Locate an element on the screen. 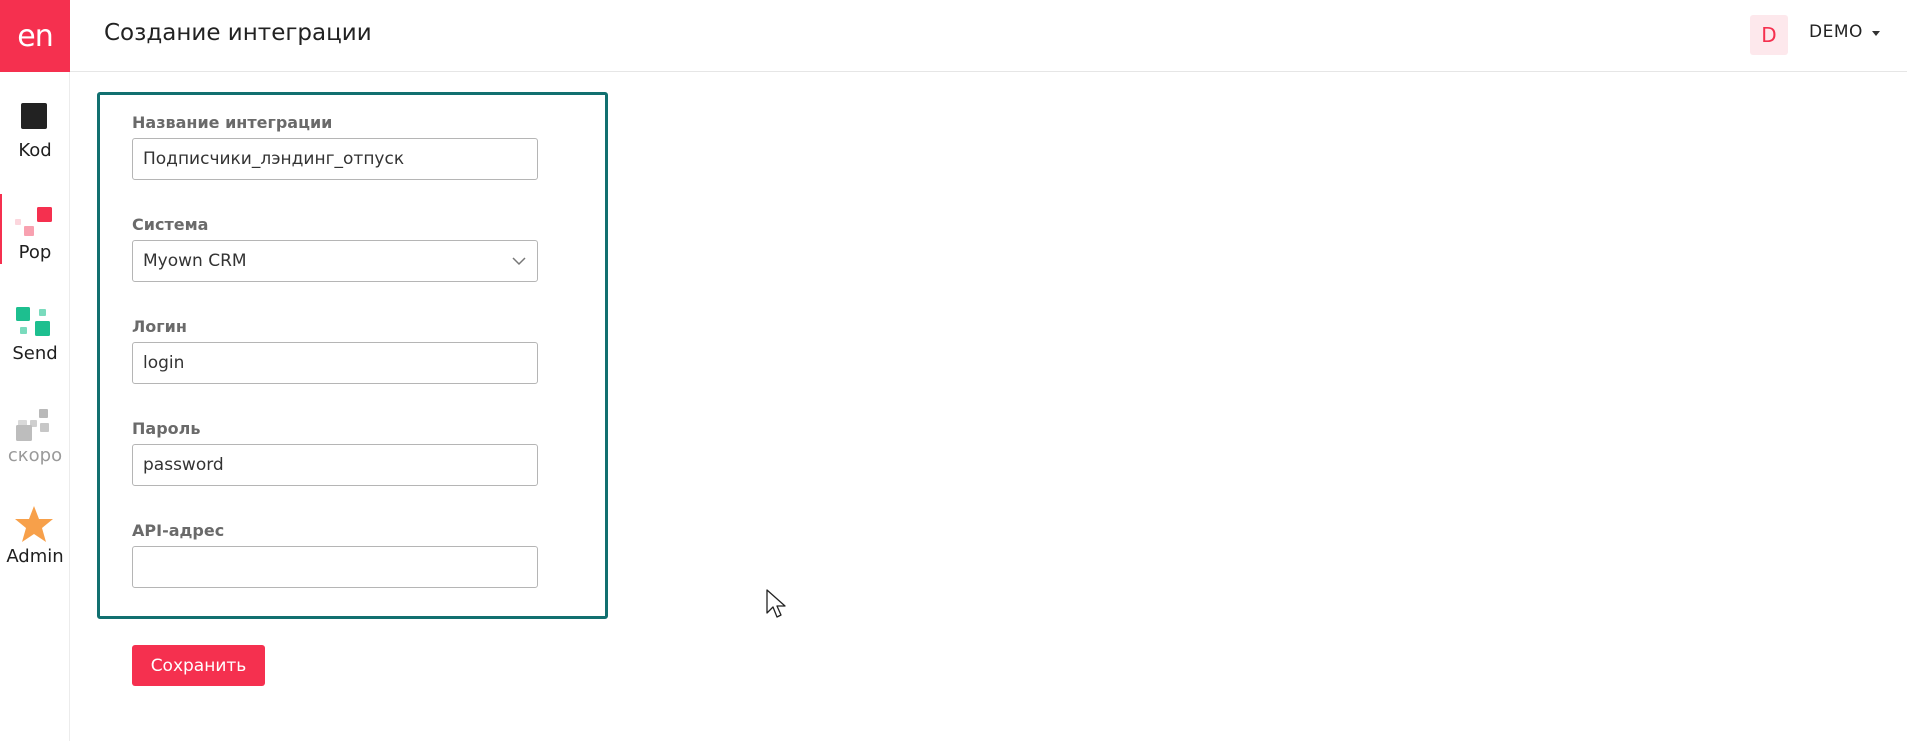  field-api-address: API-адрес is located at coordinates (335, 554).